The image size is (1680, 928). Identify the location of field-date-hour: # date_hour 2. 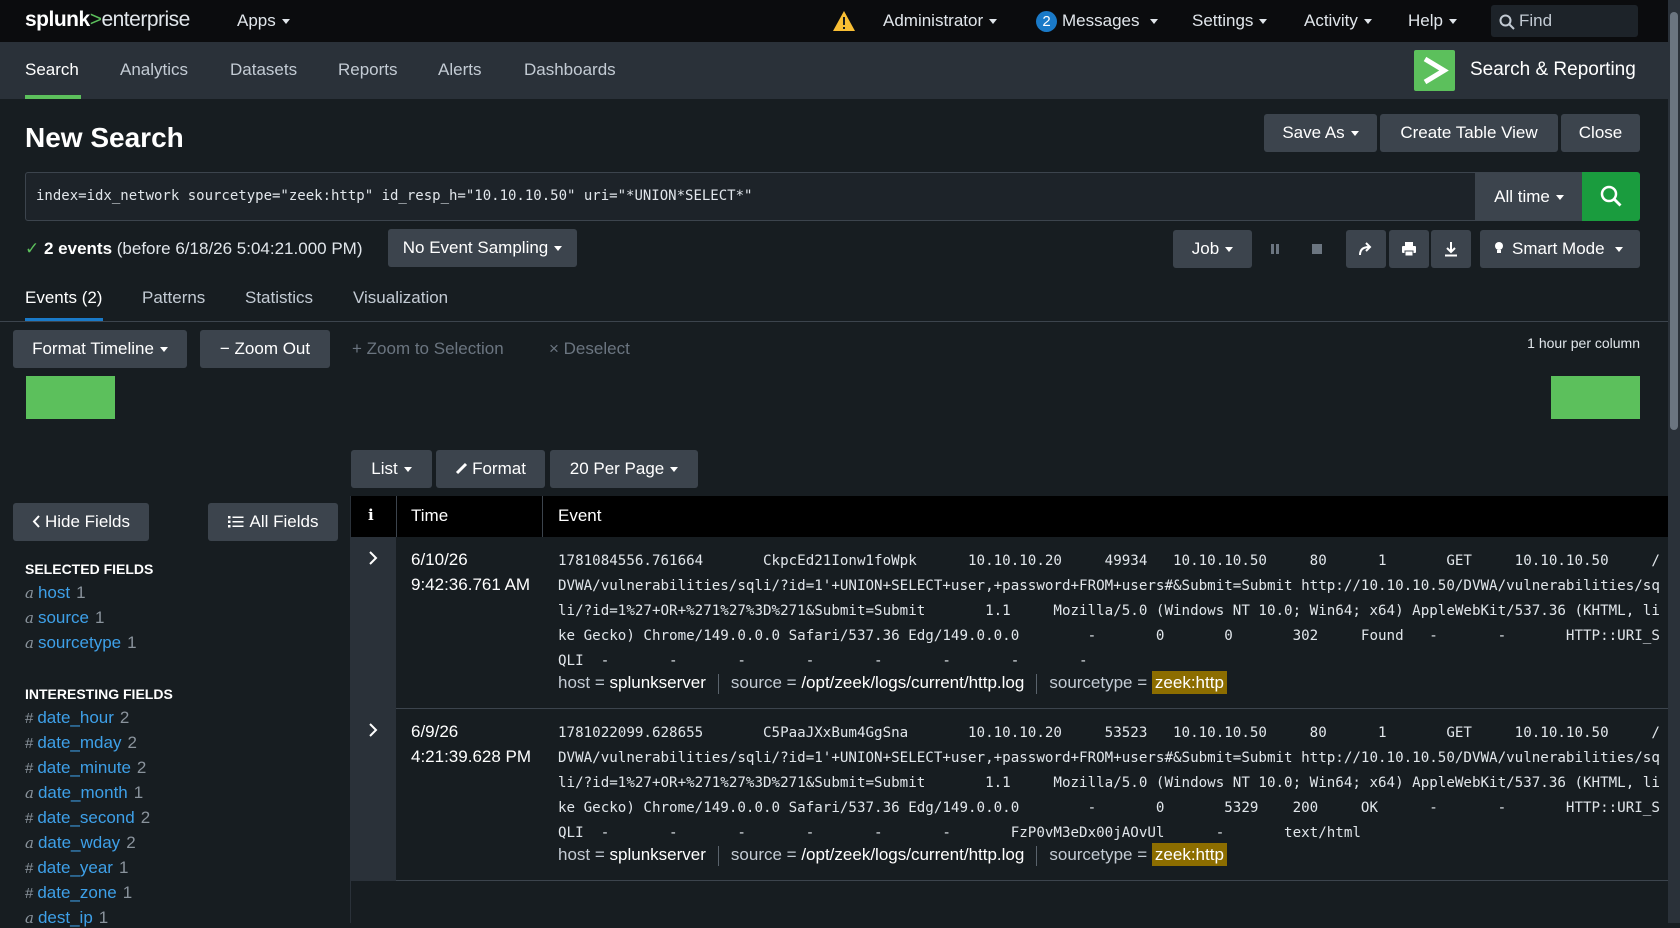
(77, 718).